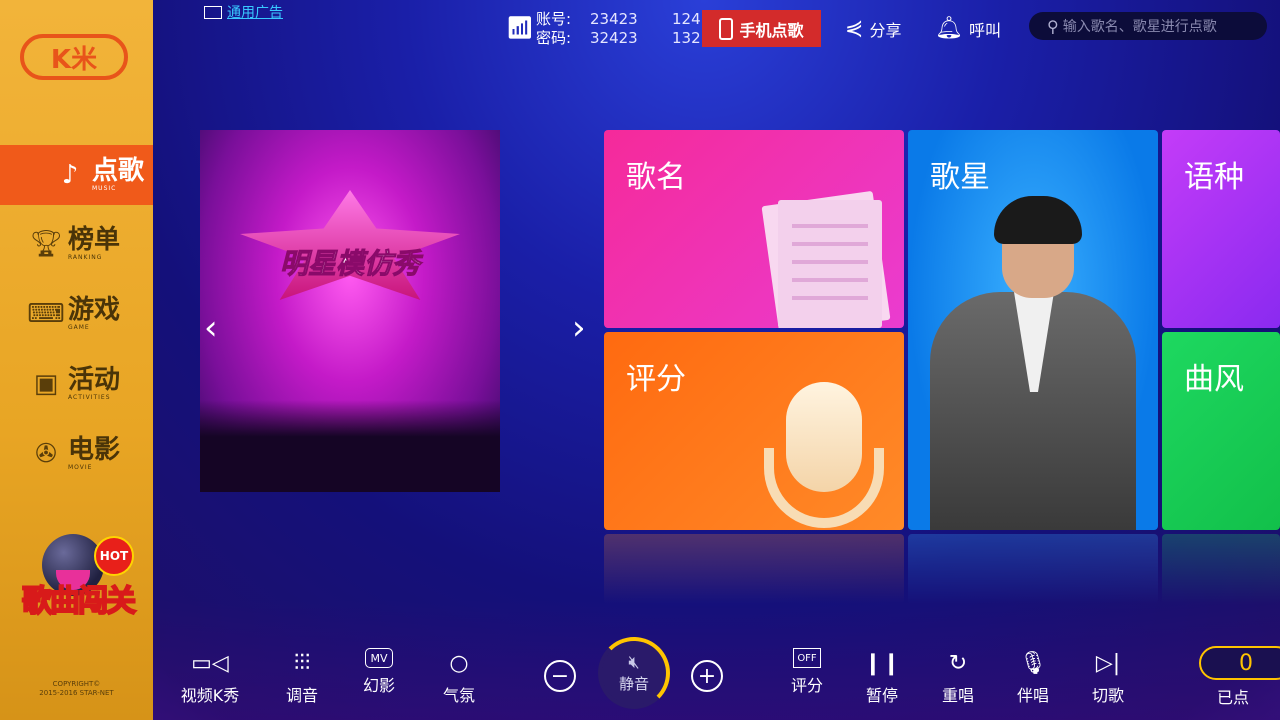 Image resolution: width=1280 pixels, height=720 pixels. Describe the element at coordinates (824, 437) in the screenshot. I see `microphone-icon` at that location.